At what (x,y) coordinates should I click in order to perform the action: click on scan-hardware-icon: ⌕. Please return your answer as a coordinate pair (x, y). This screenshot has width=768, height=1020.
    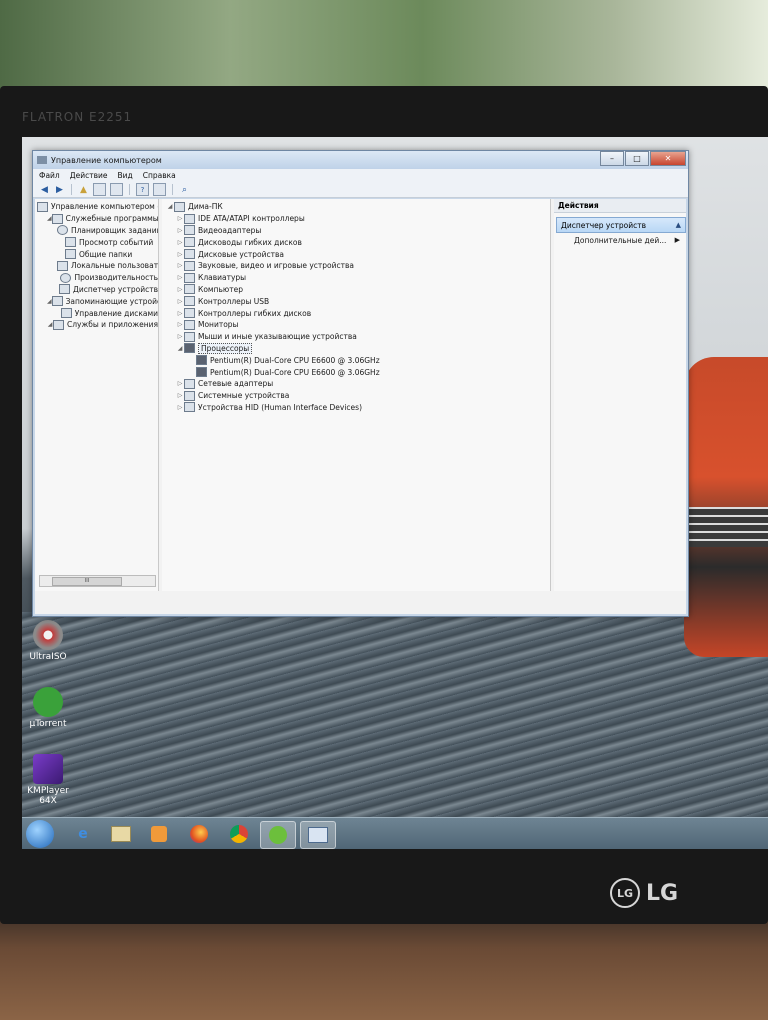
    Looking at the image, I should click on (184, 189).